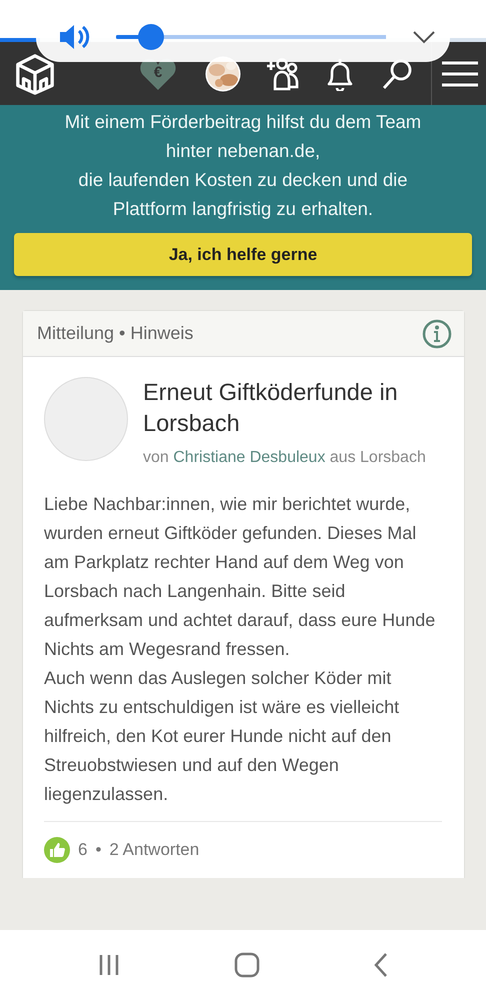 The width and height of the screenshot is (486, 999). I want to click on banner-text: Mit einem Förderbeitrag hilfst du dem Team, so click(243, 122).